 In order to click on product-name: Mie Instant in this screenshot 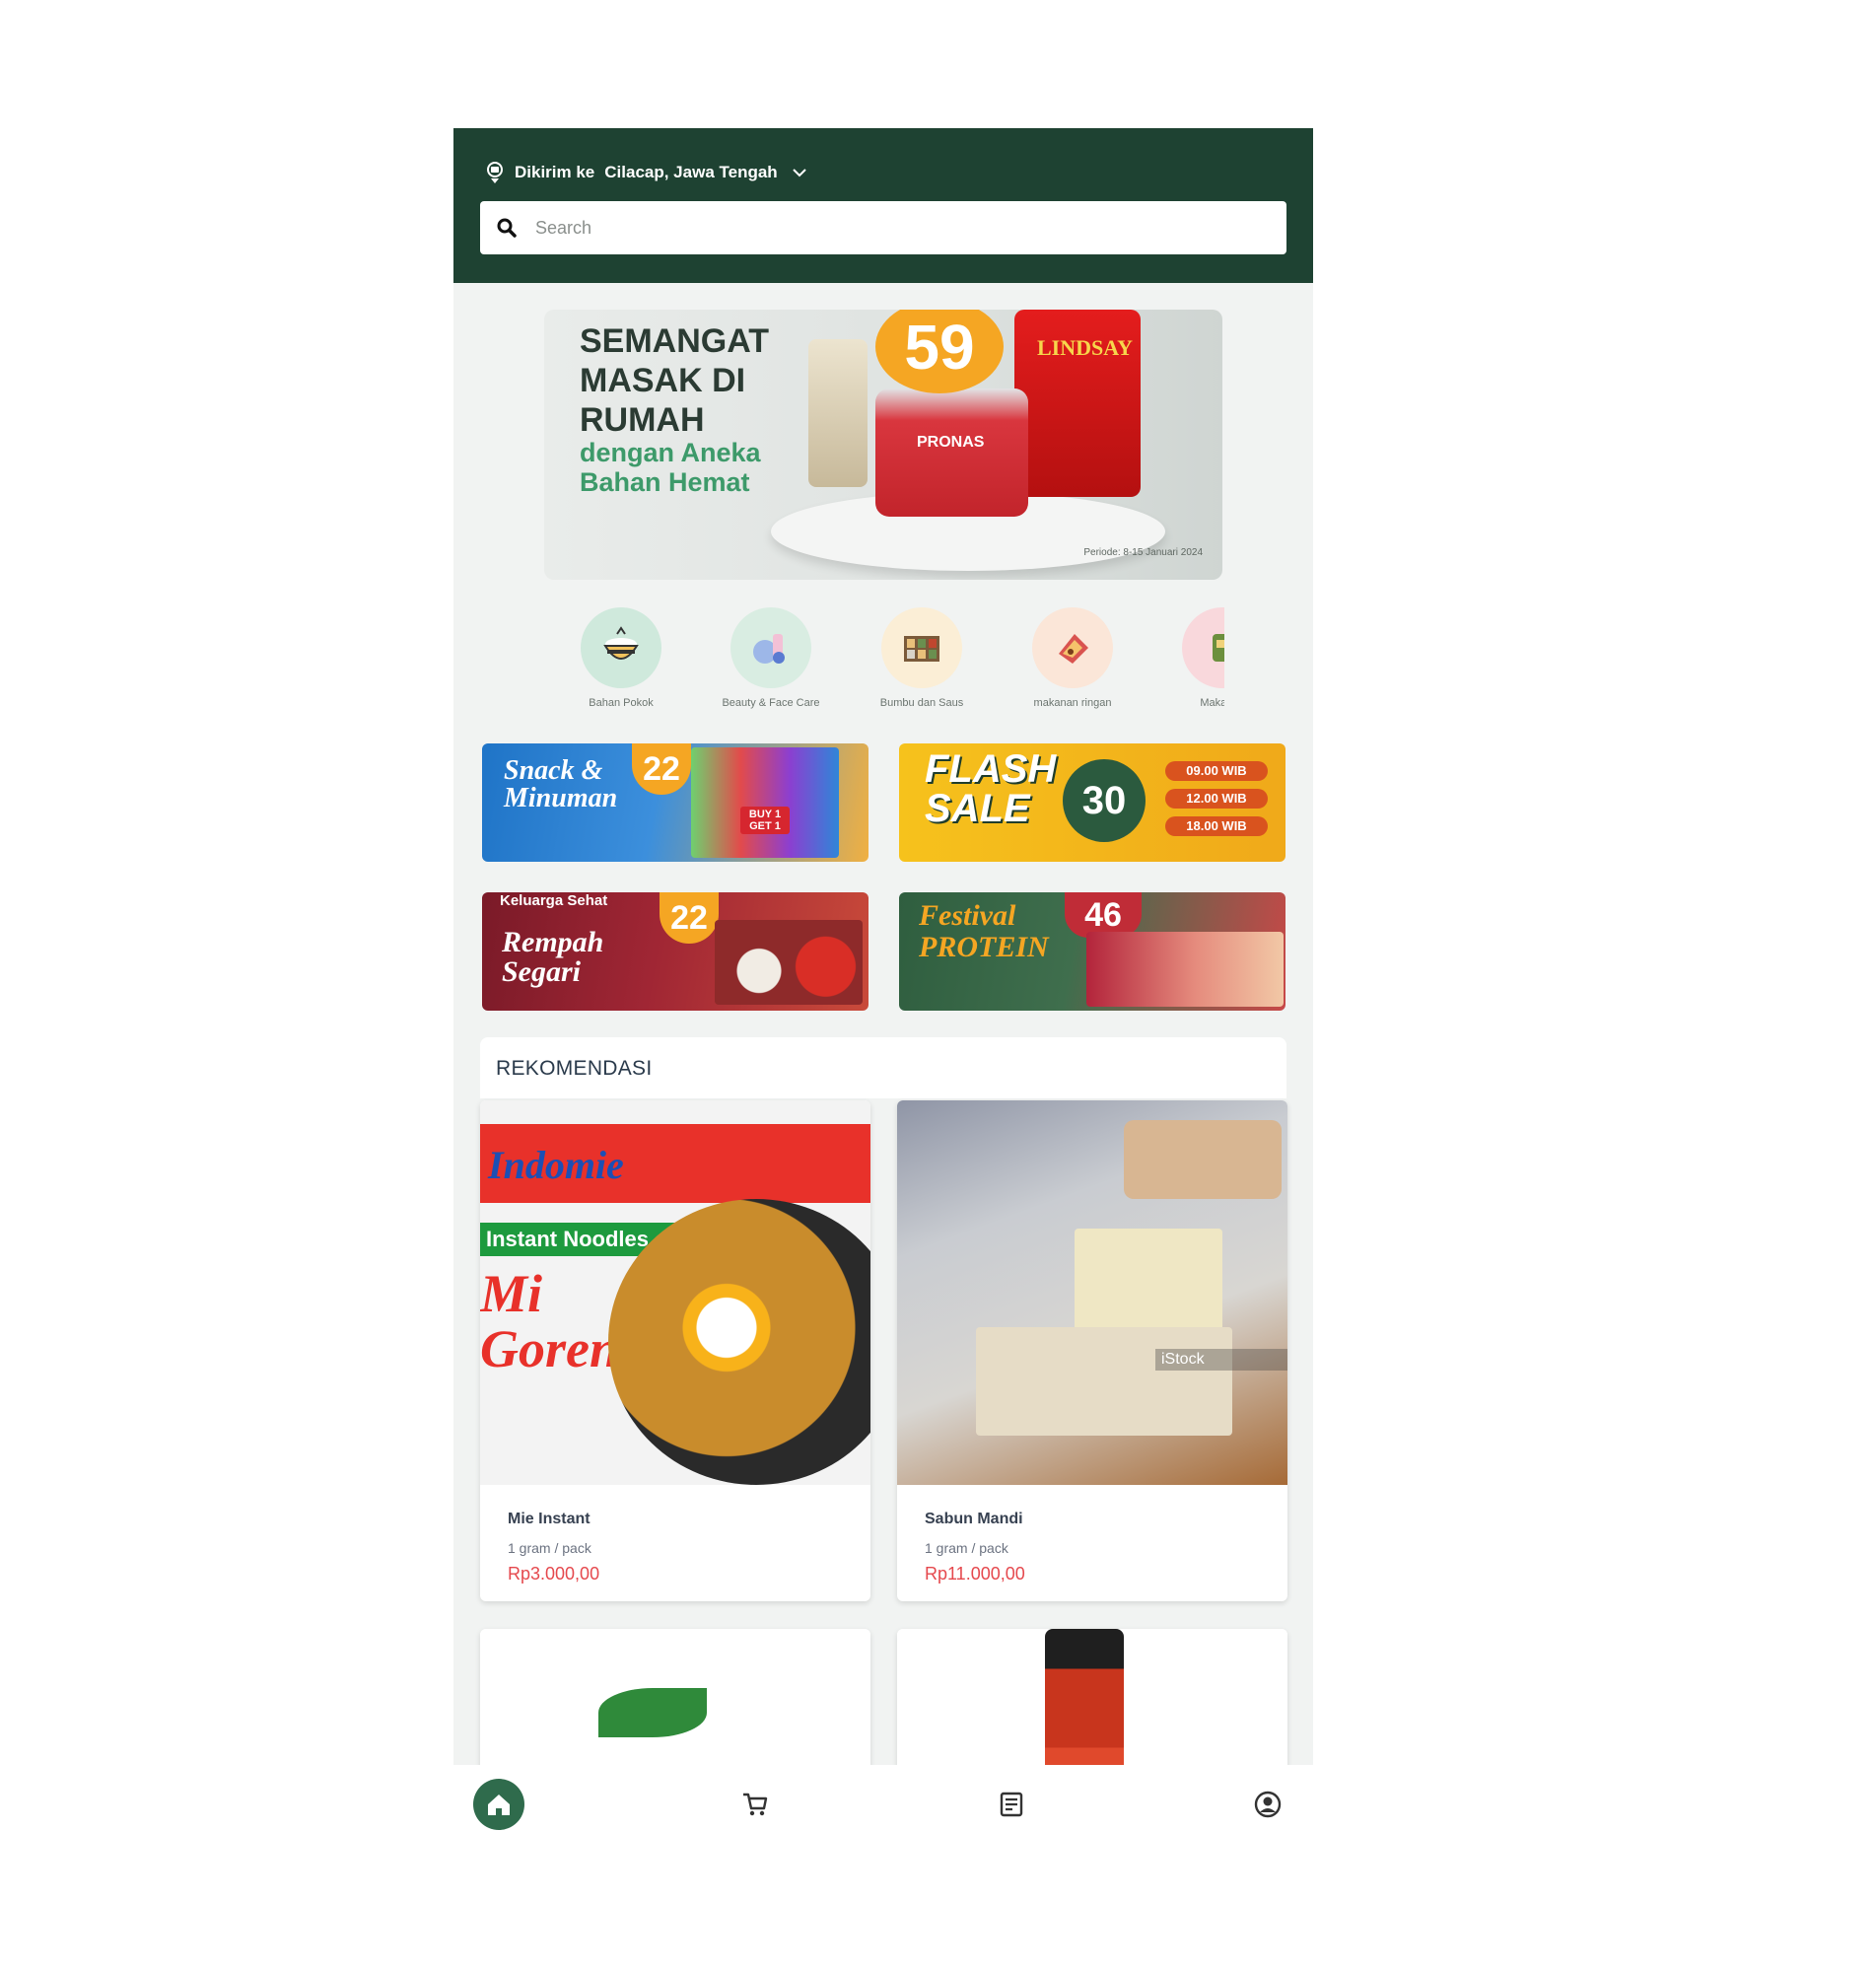, I will do `click(549, 1519)`.